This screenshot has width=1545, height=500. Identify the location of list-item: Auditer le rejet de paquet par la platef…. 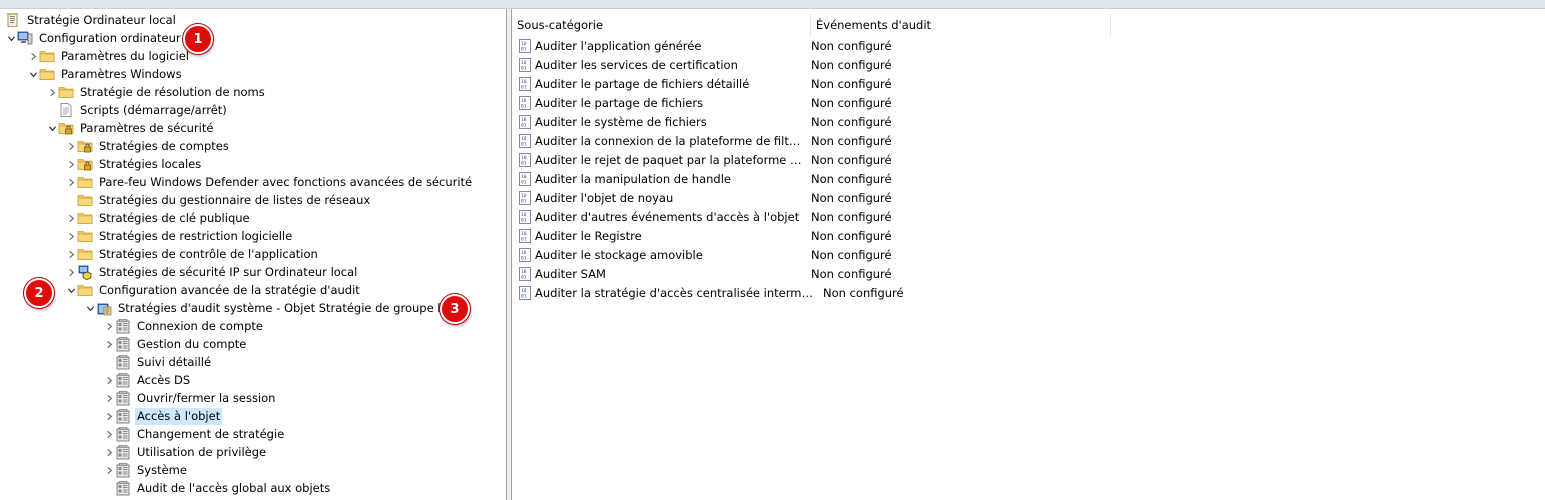
(912, 159).